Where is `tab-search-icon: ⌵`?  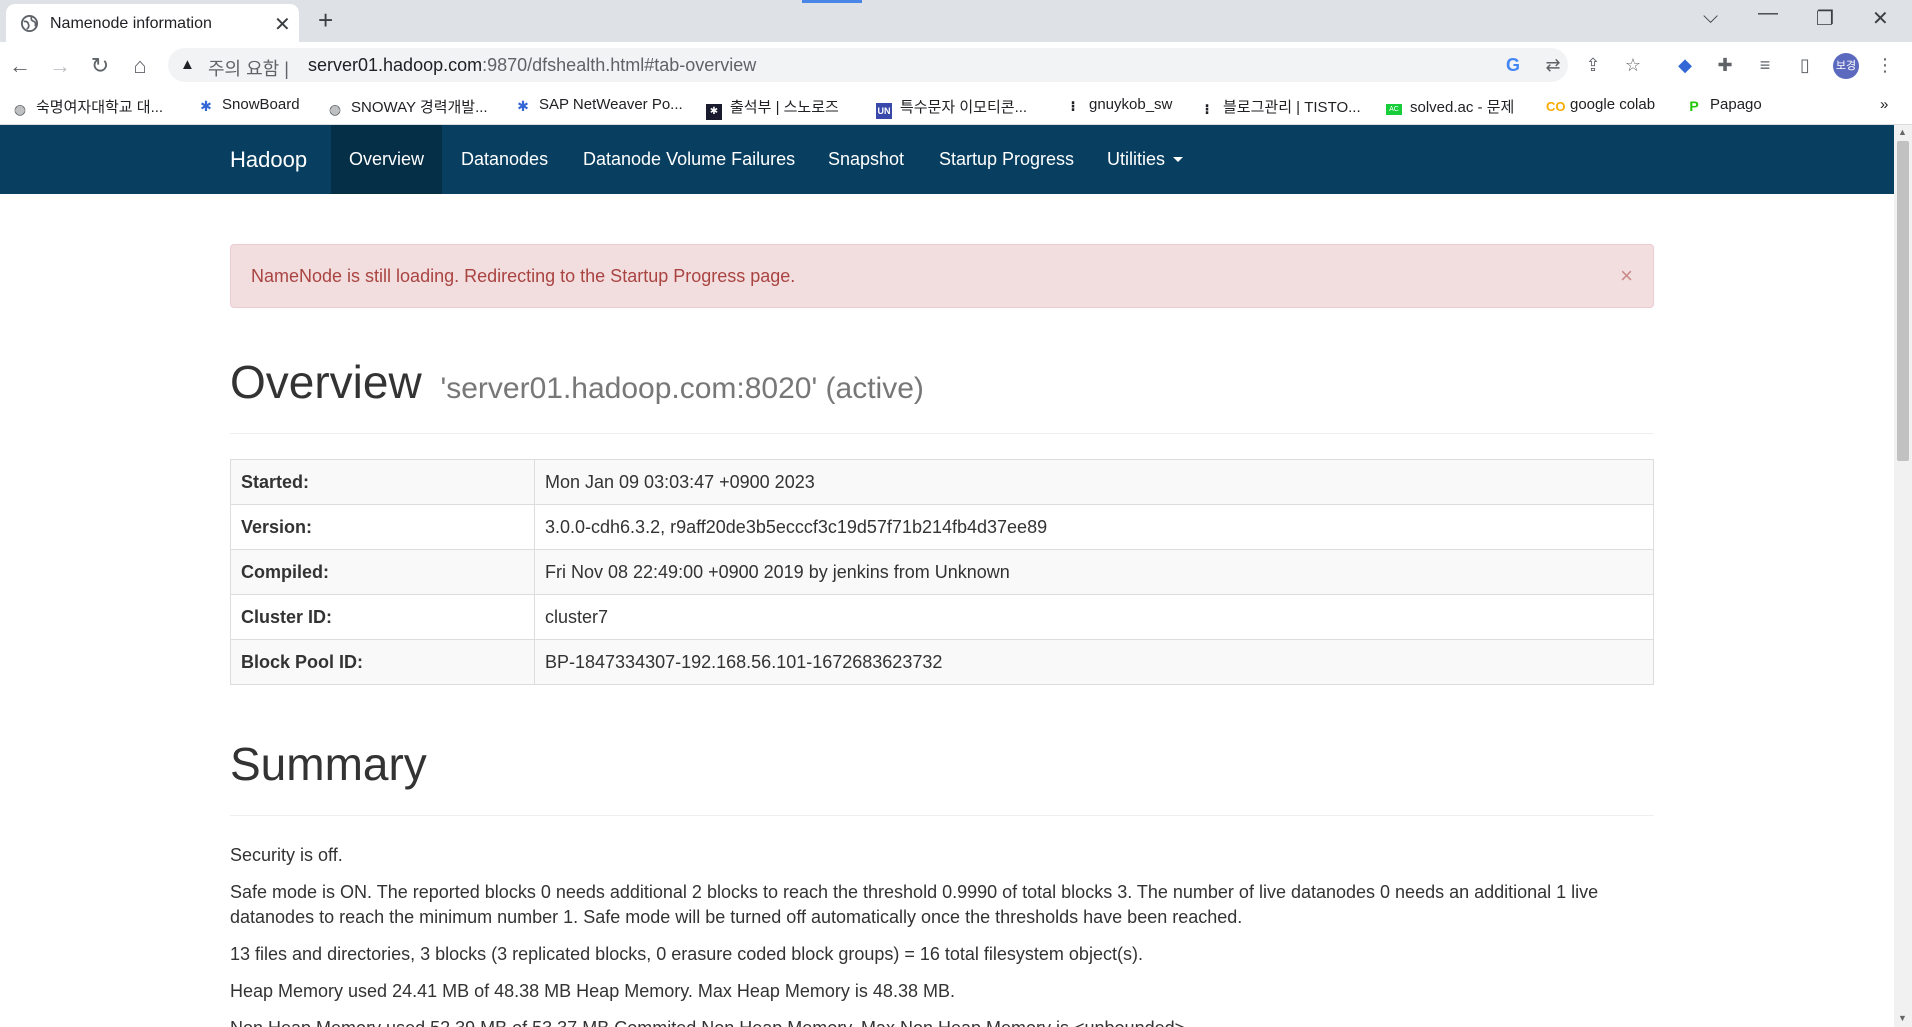
tab-search-icon: ⌵ is located at coordinates (1710, 17).